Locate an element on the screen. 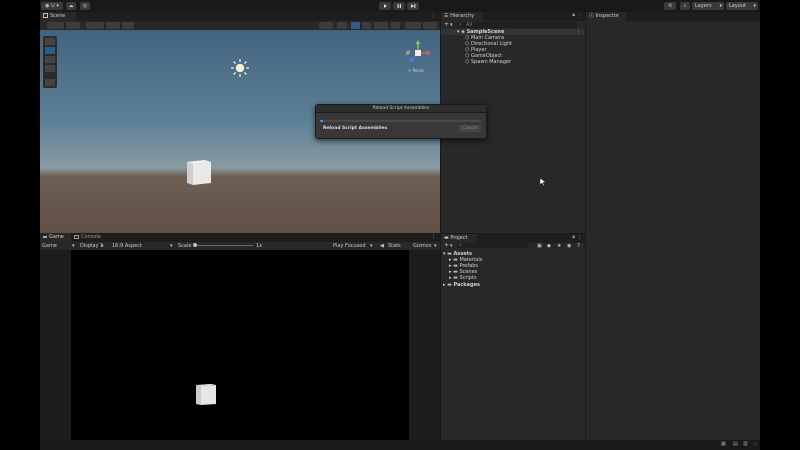 Image resolution: width=800 pixels, height=450 pixels. grid-snap-dropdown is located at coordinates (113, 25).